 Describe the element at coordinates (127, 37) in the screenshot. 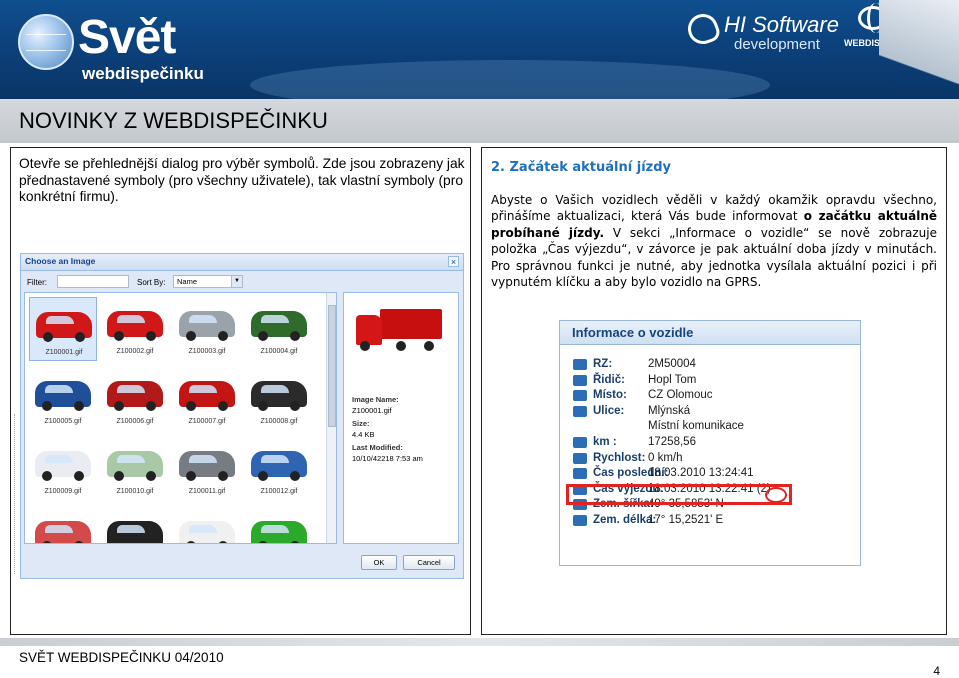

I see `logo-title: Svět` at that location.